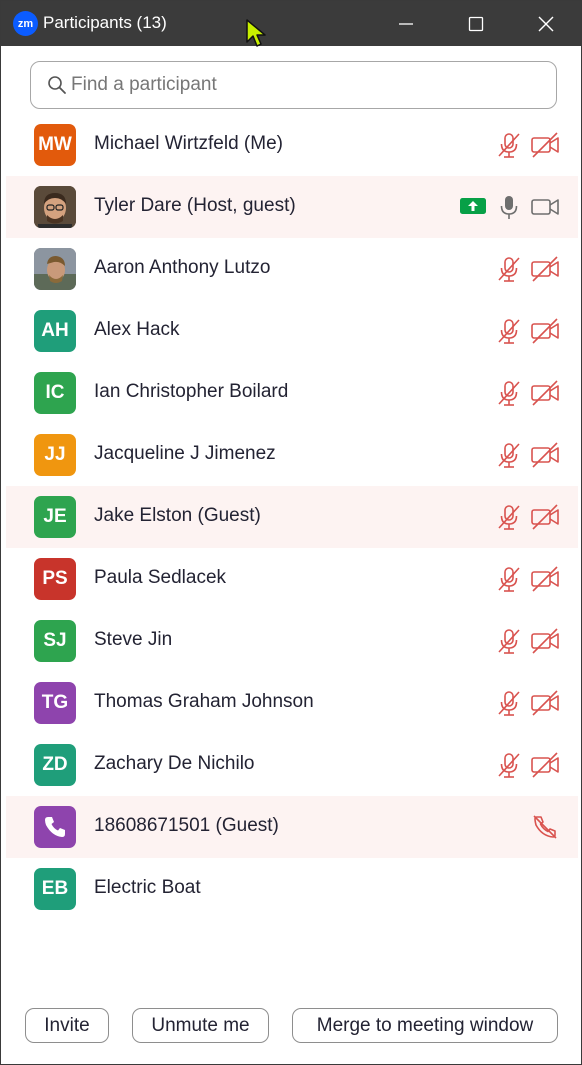 The image size is (582, 1065). Describe the element at coordinates (67, 1025) in the screenshot. I see `invite-button: Invite` at that location.